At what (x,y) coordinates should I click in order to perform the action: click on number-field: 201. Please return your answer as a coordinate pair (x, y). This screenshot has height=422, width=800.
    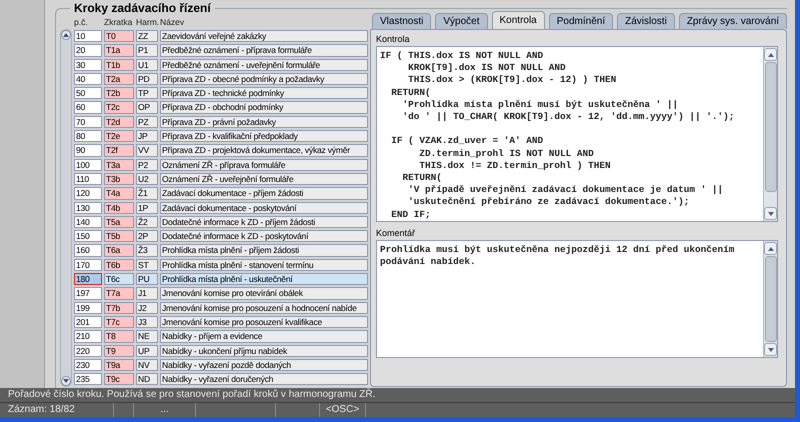
    Looking at the image, I should click on (88, 322).